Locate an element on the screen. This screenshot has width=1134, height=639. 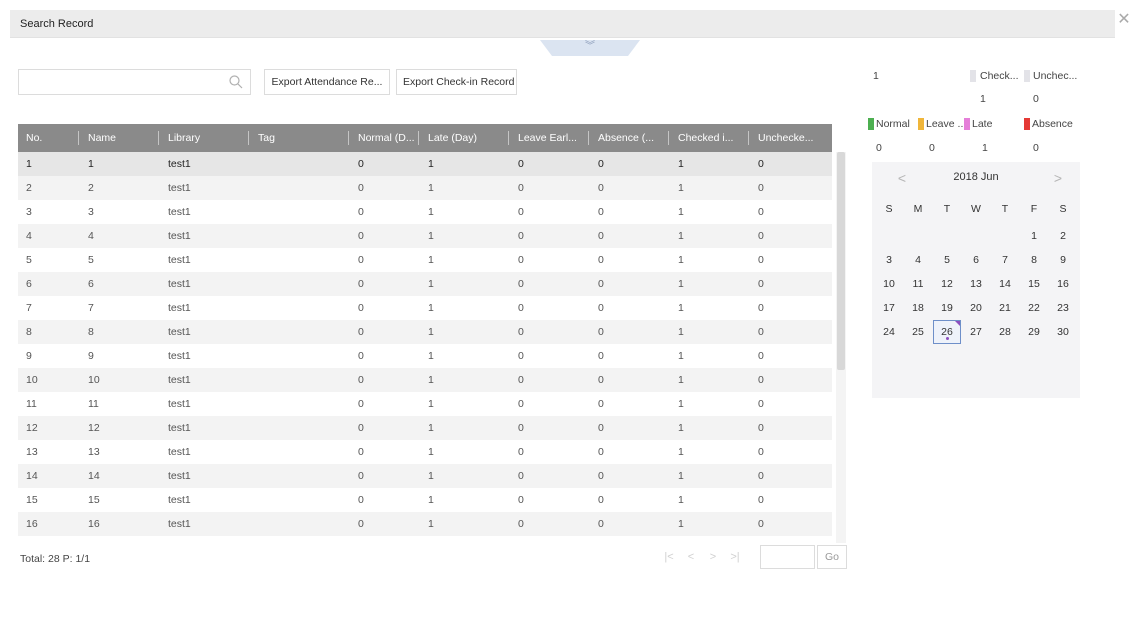
calendar-day: 14 is located at coordinates (1005, 284).